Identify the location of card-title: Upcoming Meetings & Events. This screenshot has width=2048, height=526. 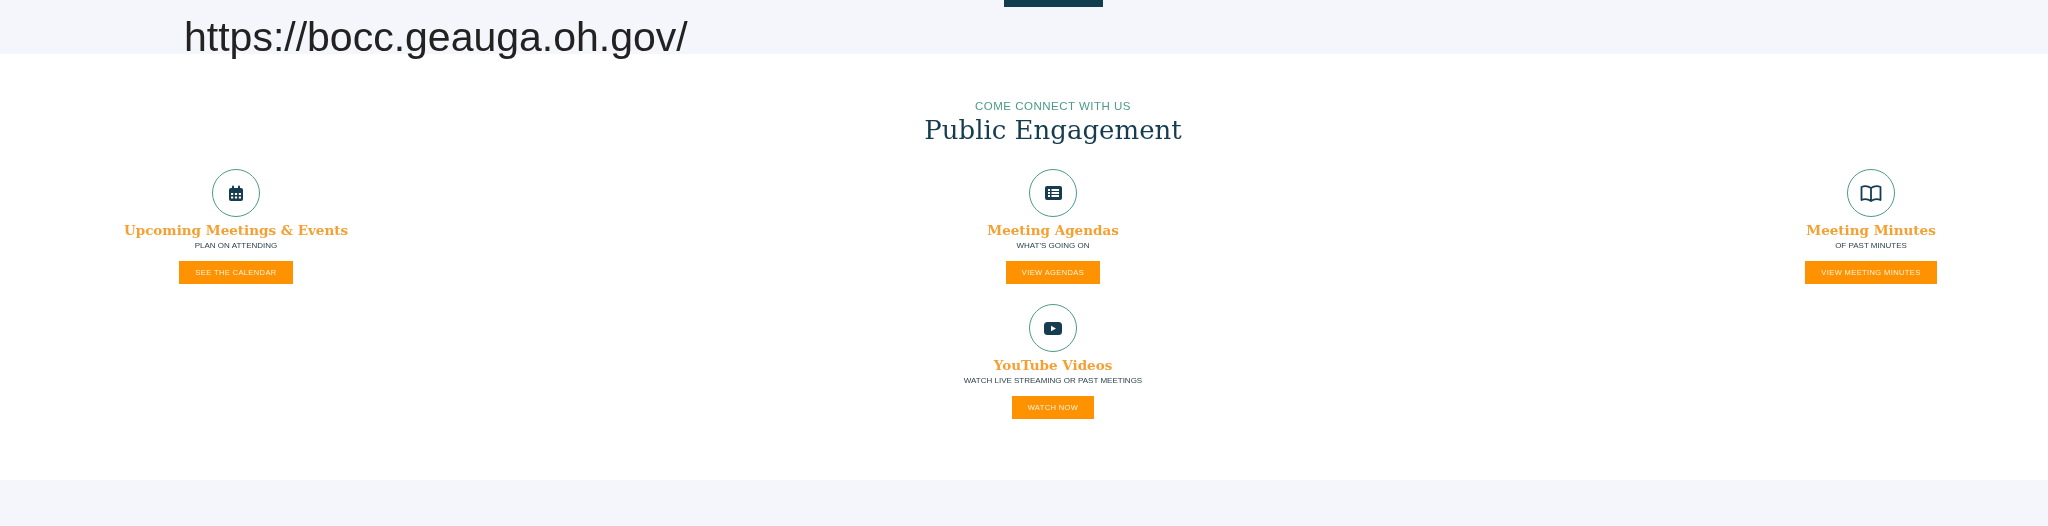
(236, 230).